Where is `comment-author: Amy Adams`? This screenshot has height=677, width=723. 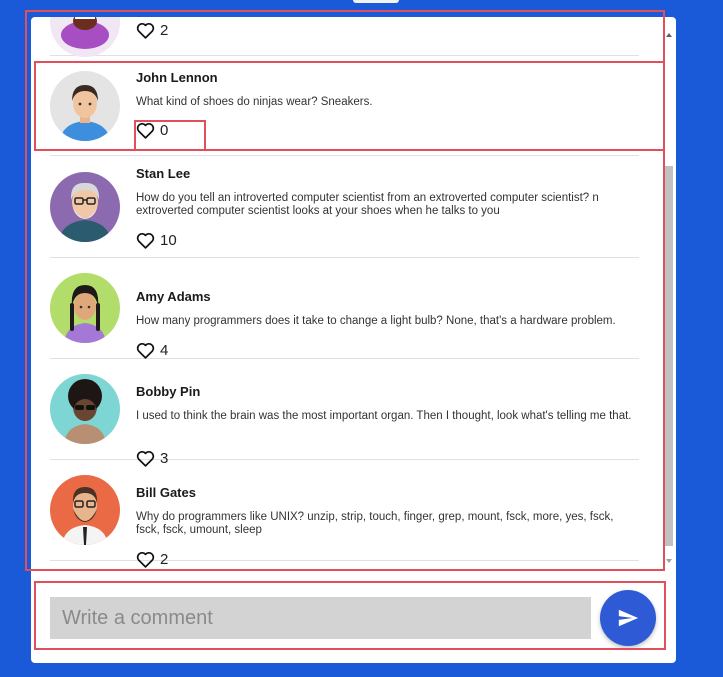
comment-author: Amy Adams is located at coordinates (173, 296).